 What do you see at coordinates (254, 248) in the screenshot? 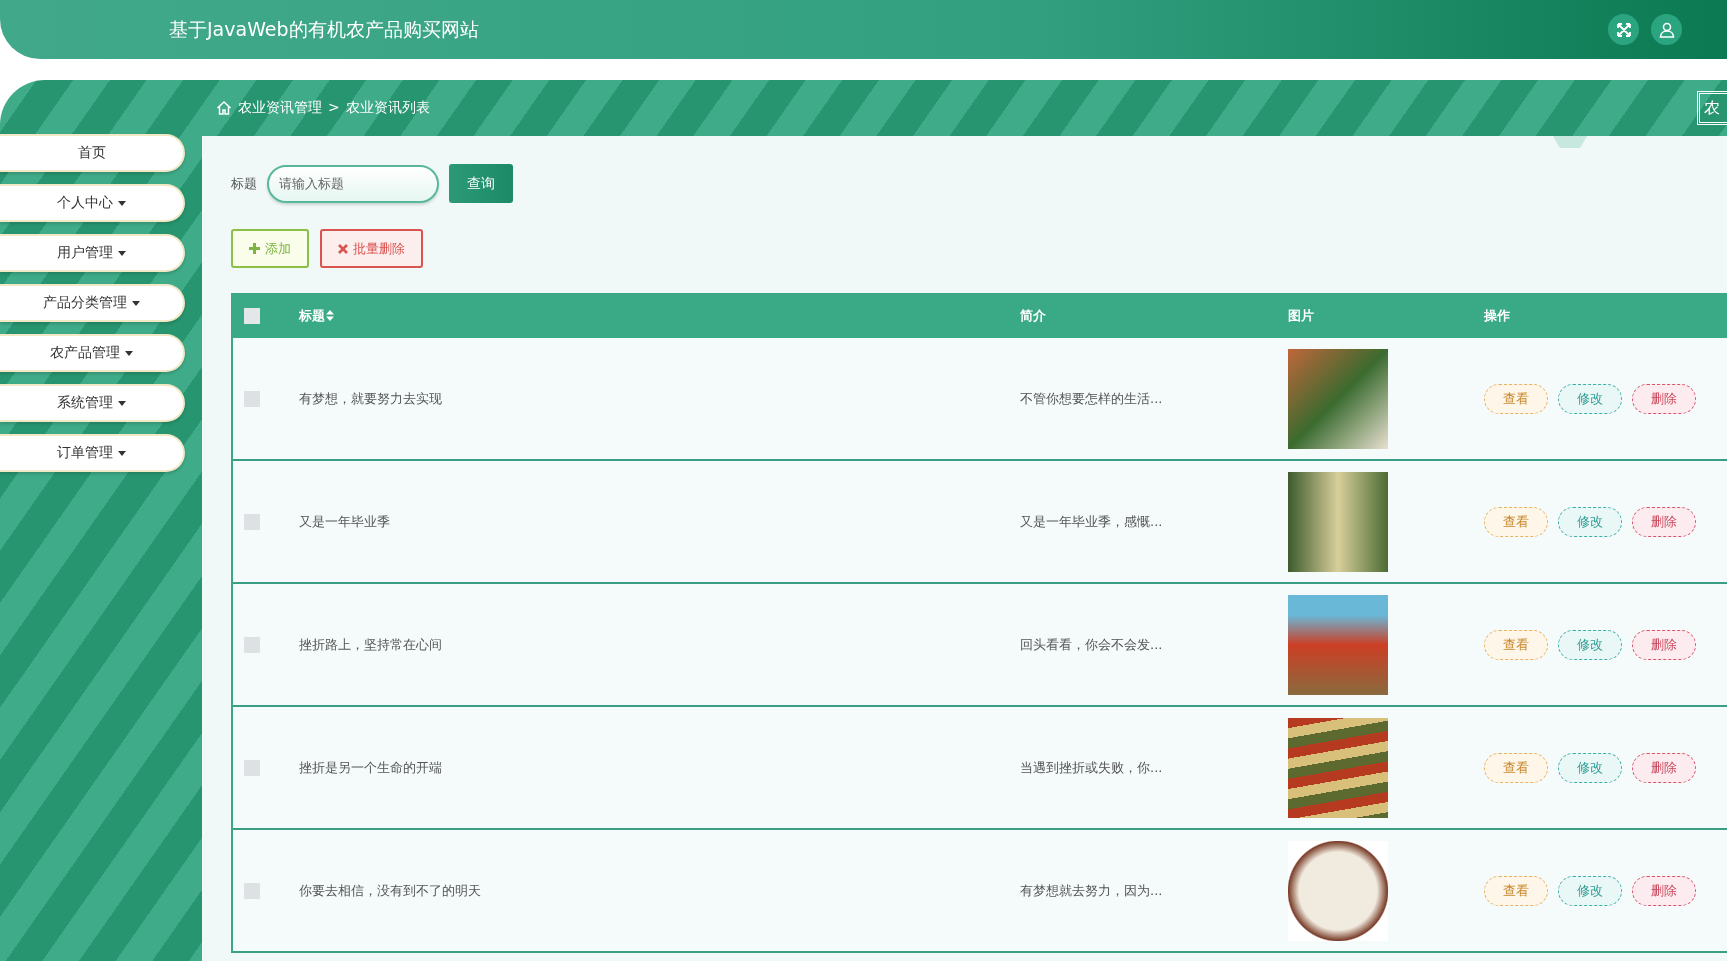
I see `plus-icon` at bounding box center [254, 248].